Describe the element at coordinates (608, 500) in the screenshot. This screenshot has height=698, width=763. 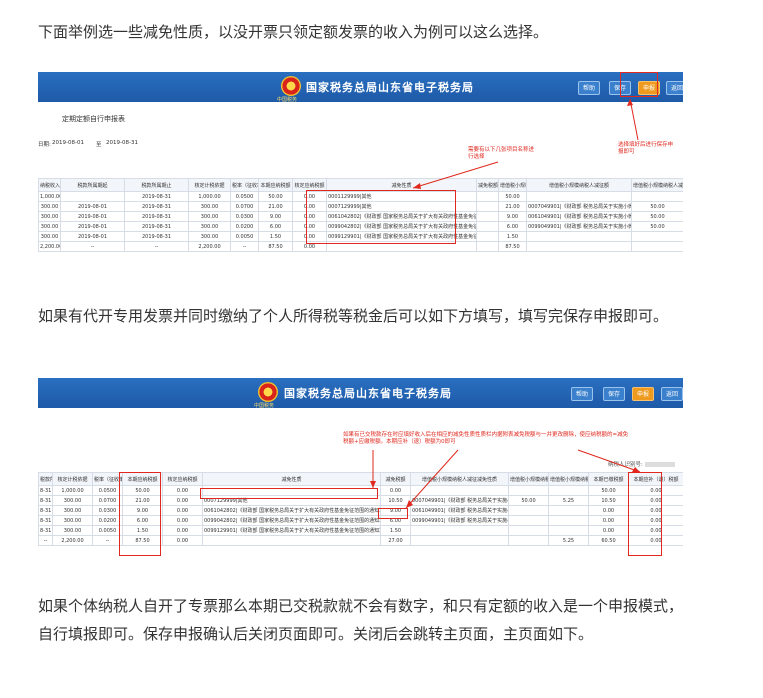
I see `table-cell: 10.50` at that location.